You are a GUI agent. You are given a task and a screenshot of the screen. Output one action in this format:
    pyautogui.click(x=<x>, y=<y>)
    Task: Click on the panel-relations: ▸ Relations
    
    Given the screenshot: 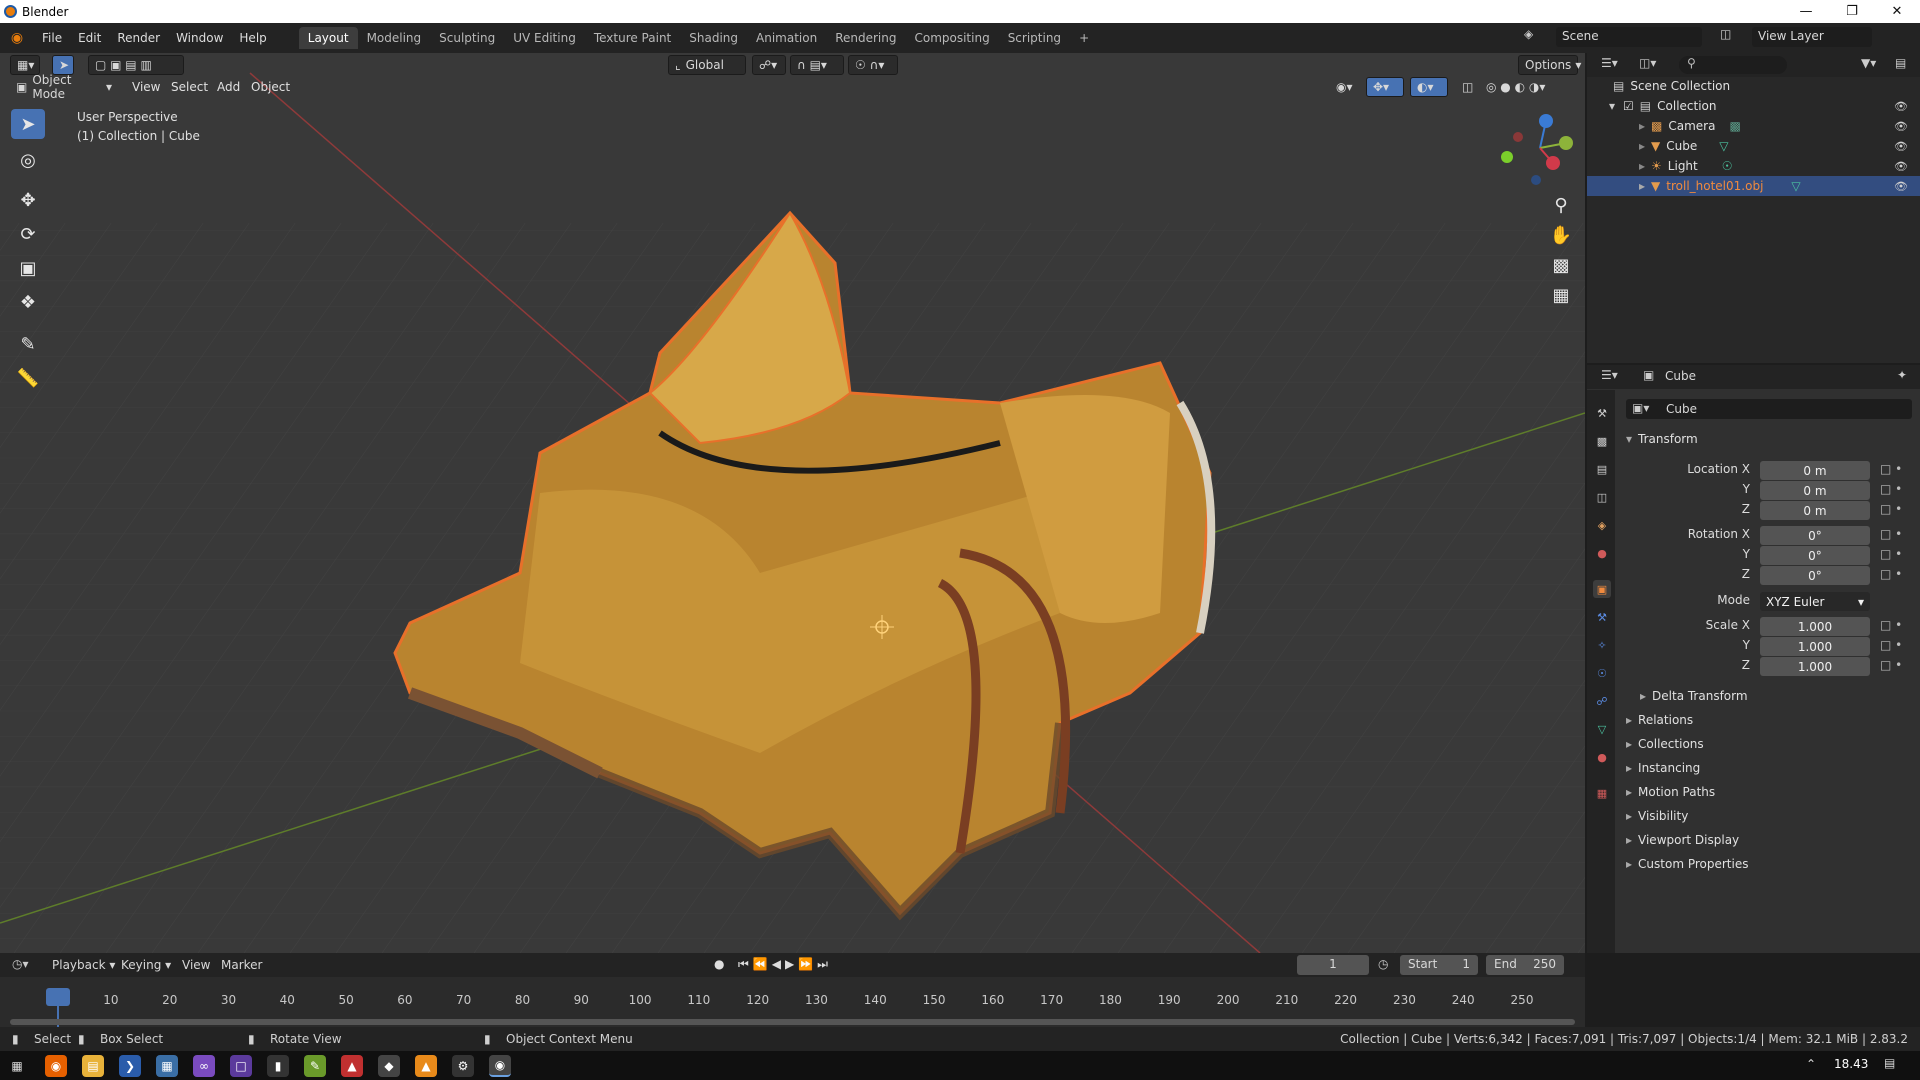 What is the action you would take?
    pyautogui.click(x=1659, y=720)
    